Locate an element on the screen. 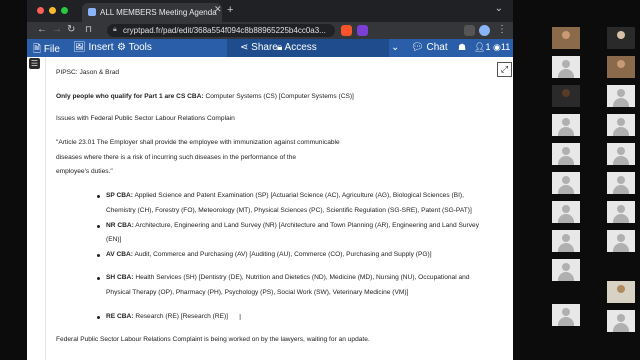 The width and height of the screenshot is (640, 360). users-count: 1 is located at coordinates (488, 47).